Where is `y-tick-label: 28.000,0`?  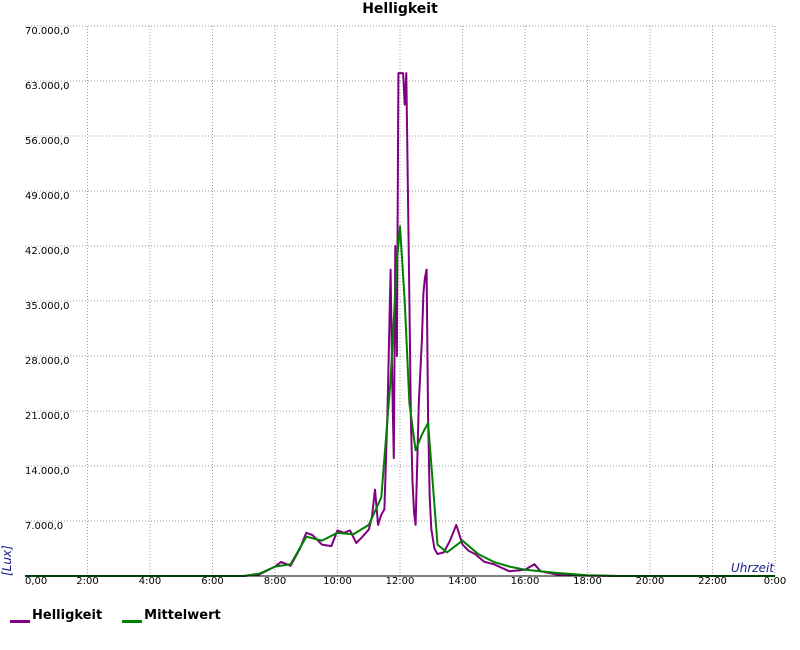
y-tick-label: 28.000,0 is located at coordinates (47, 361).